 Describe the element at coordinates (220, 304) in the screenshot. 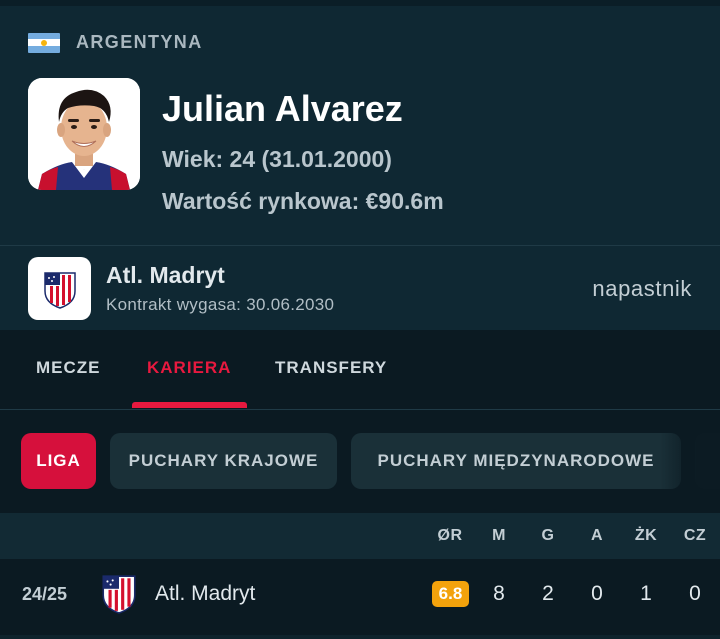

I see `contract-expiry: Kontrakt wygasa: 30.06.2030` at that location.